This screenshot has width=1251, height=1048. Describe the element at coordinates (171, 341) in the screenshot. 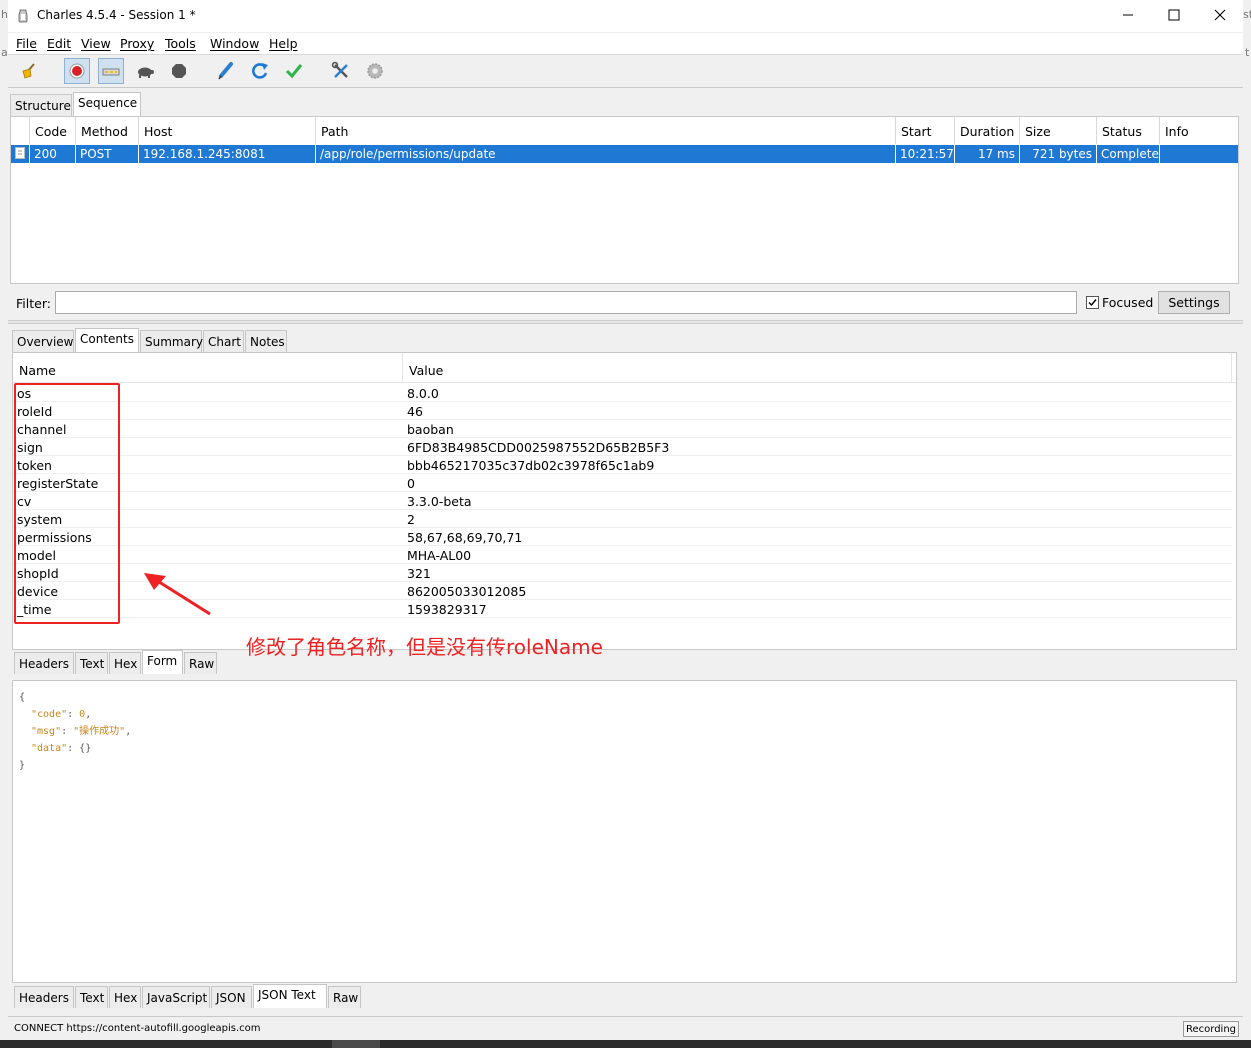

I see `tab-summary: Summary` at that location.